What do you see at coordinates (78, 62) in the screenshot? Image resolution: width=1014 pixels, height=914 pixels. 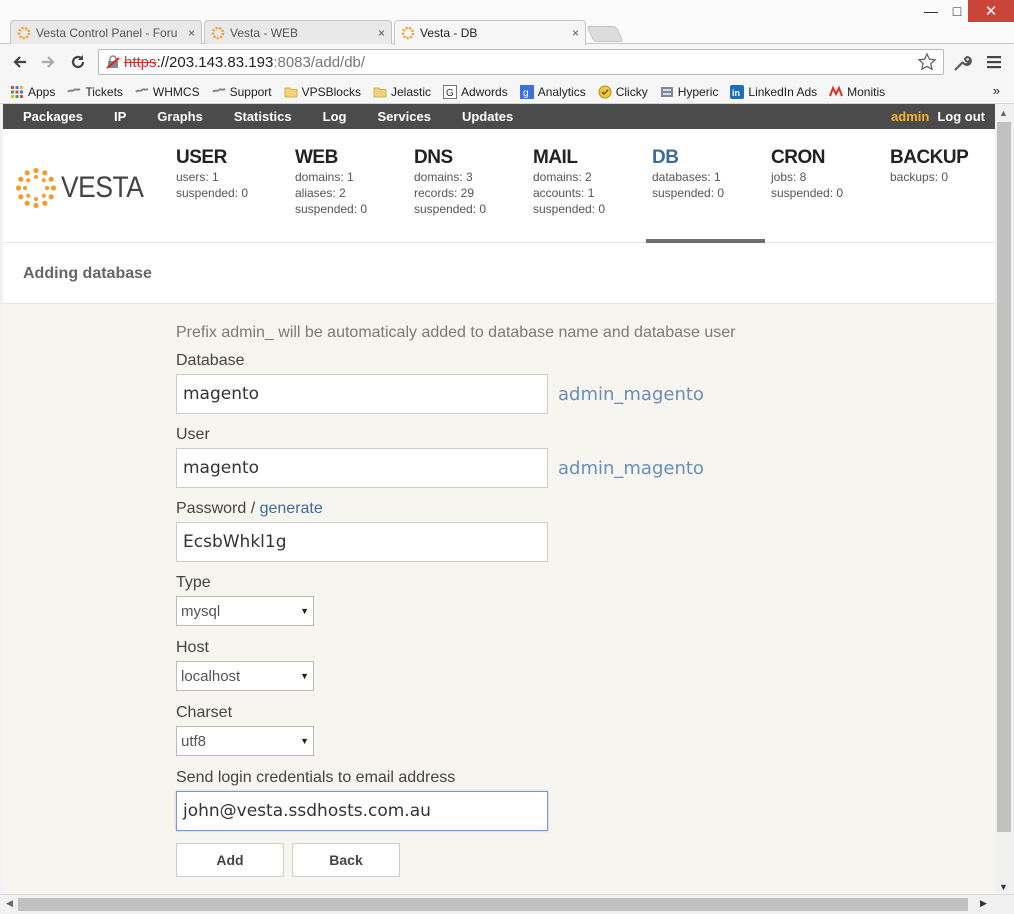 I see `reload-icon` at bounding box center [78, 62].